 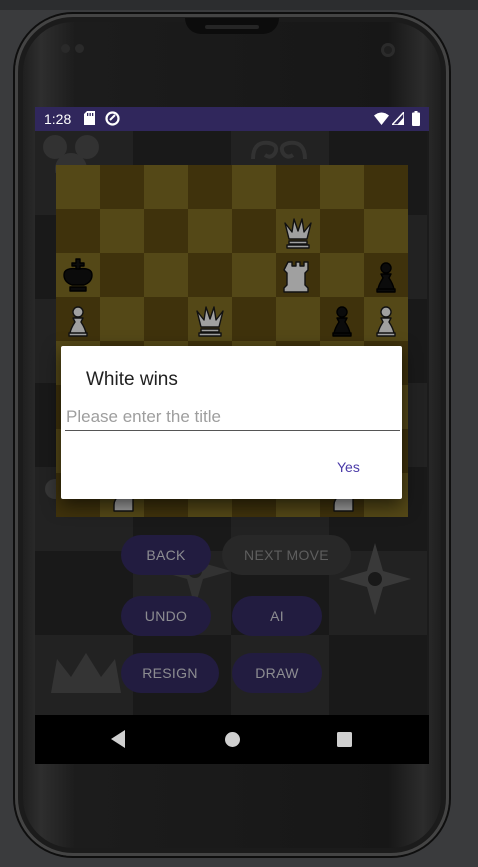 What do you see at coordinates (232, 119) in the screenshot?
I see `status-bar: 1:28` at bounding box center [232, 119].